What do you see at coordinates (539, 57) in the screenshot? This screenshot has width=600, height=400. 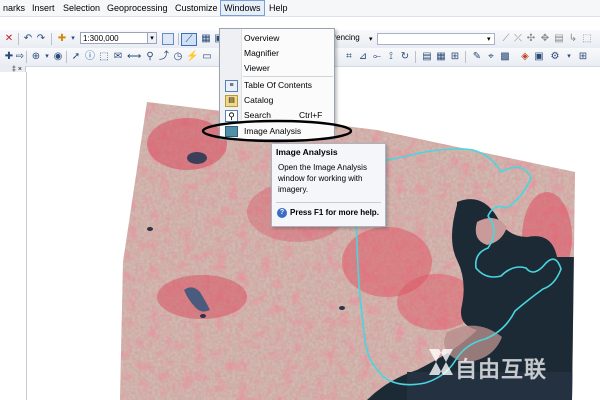 I see `image-icon: ▣` at bounding box center [539, 57].